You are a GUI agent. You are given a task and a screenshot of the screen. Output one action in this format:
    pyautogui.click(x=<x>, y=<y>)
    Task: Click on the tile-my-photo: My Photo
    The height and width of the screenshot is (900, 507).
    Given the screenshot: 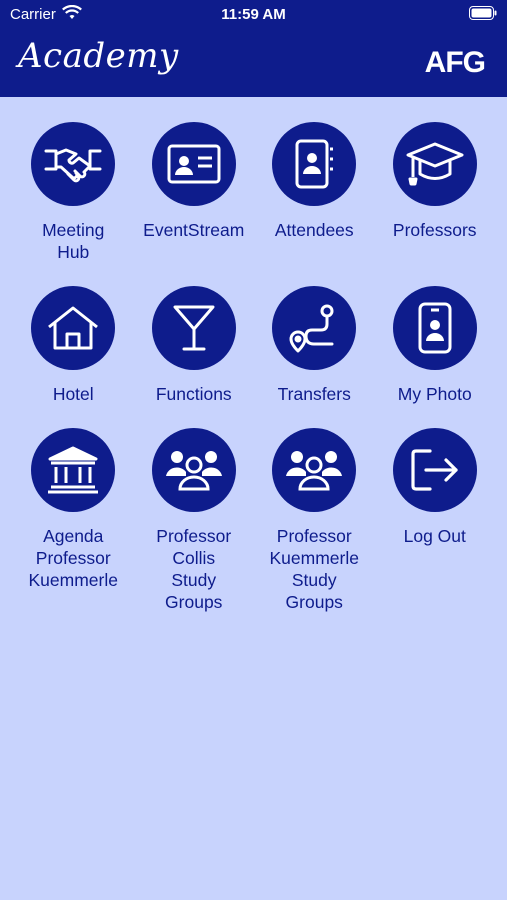 What is the action you would take?
    pyautogui.click(x=435, y=357)
    